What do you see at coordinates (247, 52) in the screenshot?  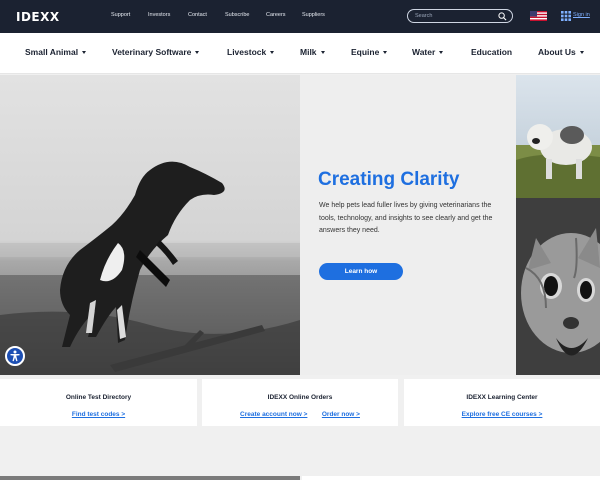 I see `nav-label: Livestock` at bounding box center [247, 52].